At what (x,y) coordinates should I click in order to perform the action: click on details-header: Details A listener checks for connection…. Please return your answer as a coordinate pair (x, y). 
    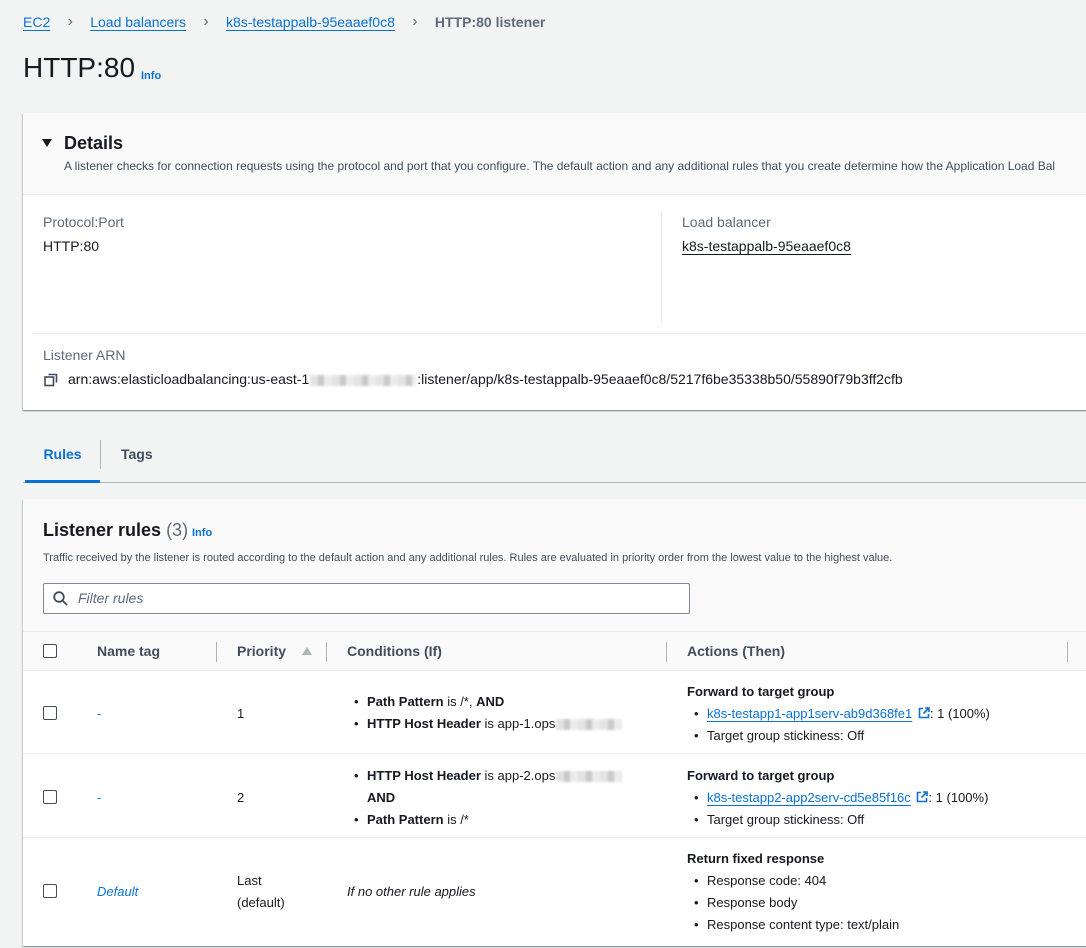
    Looking at the image, I should click on (554, 154).